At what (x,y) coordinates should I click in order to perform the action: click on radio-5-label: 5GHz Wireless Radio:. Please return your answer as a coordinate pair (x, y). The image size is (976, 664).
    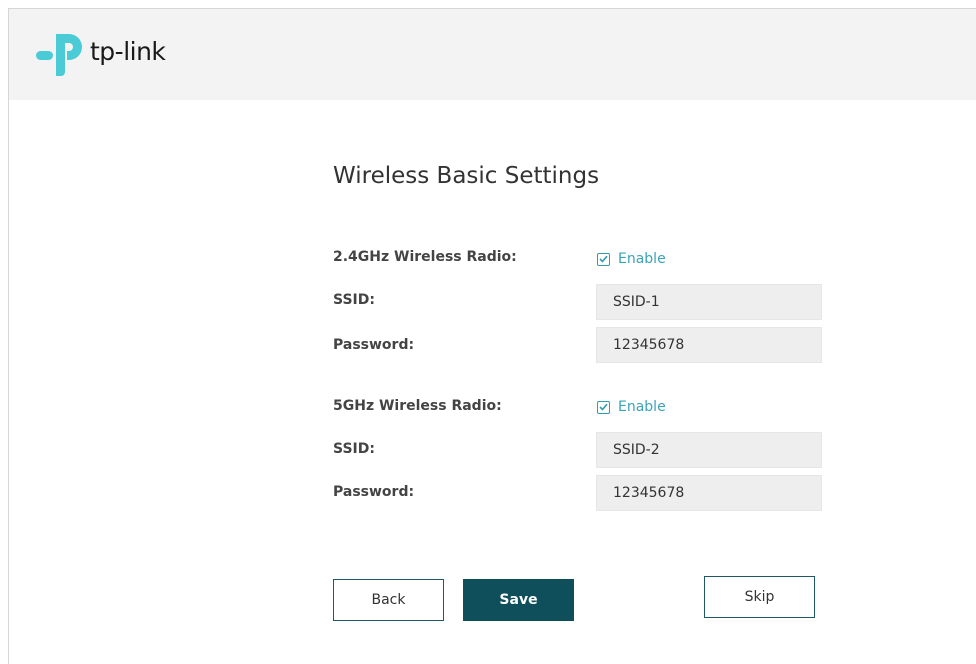
    Looking at the image, I should click on (417, 406).